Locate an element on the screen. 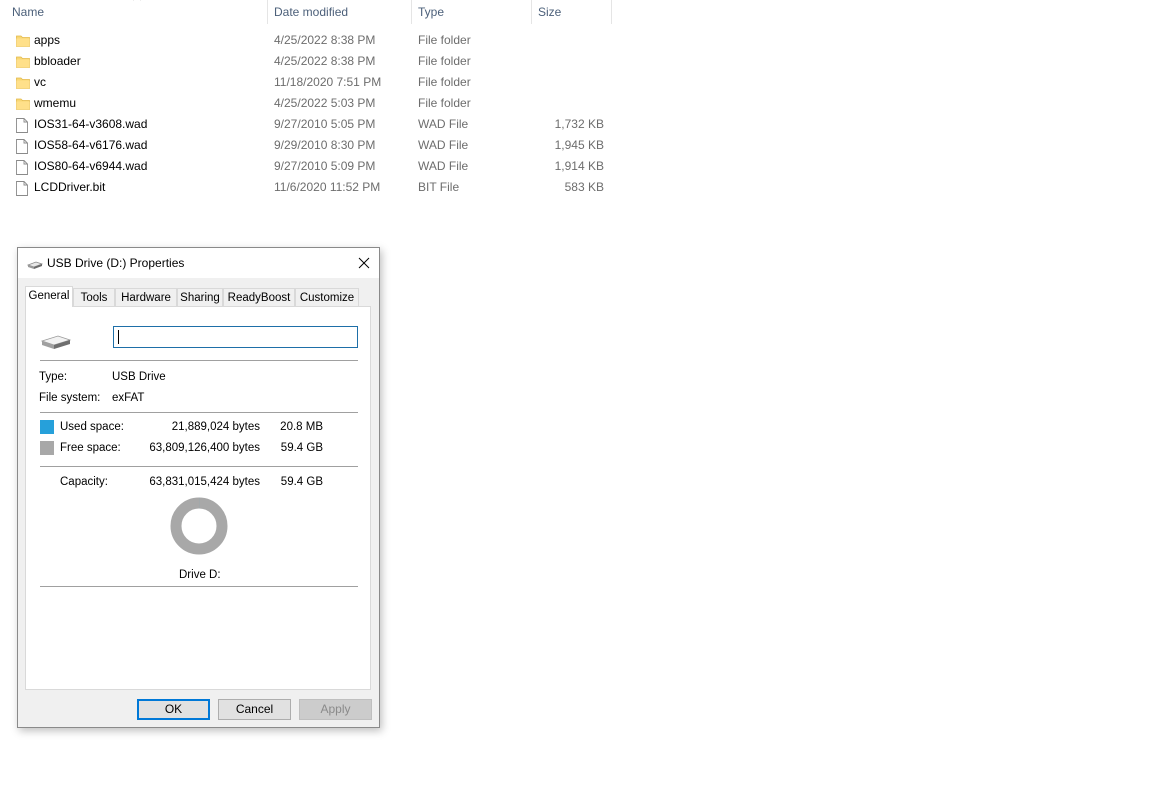 This screenshot has width=1152, height=786. file-size: 1,914 KB is located at coordinates (579, 166).